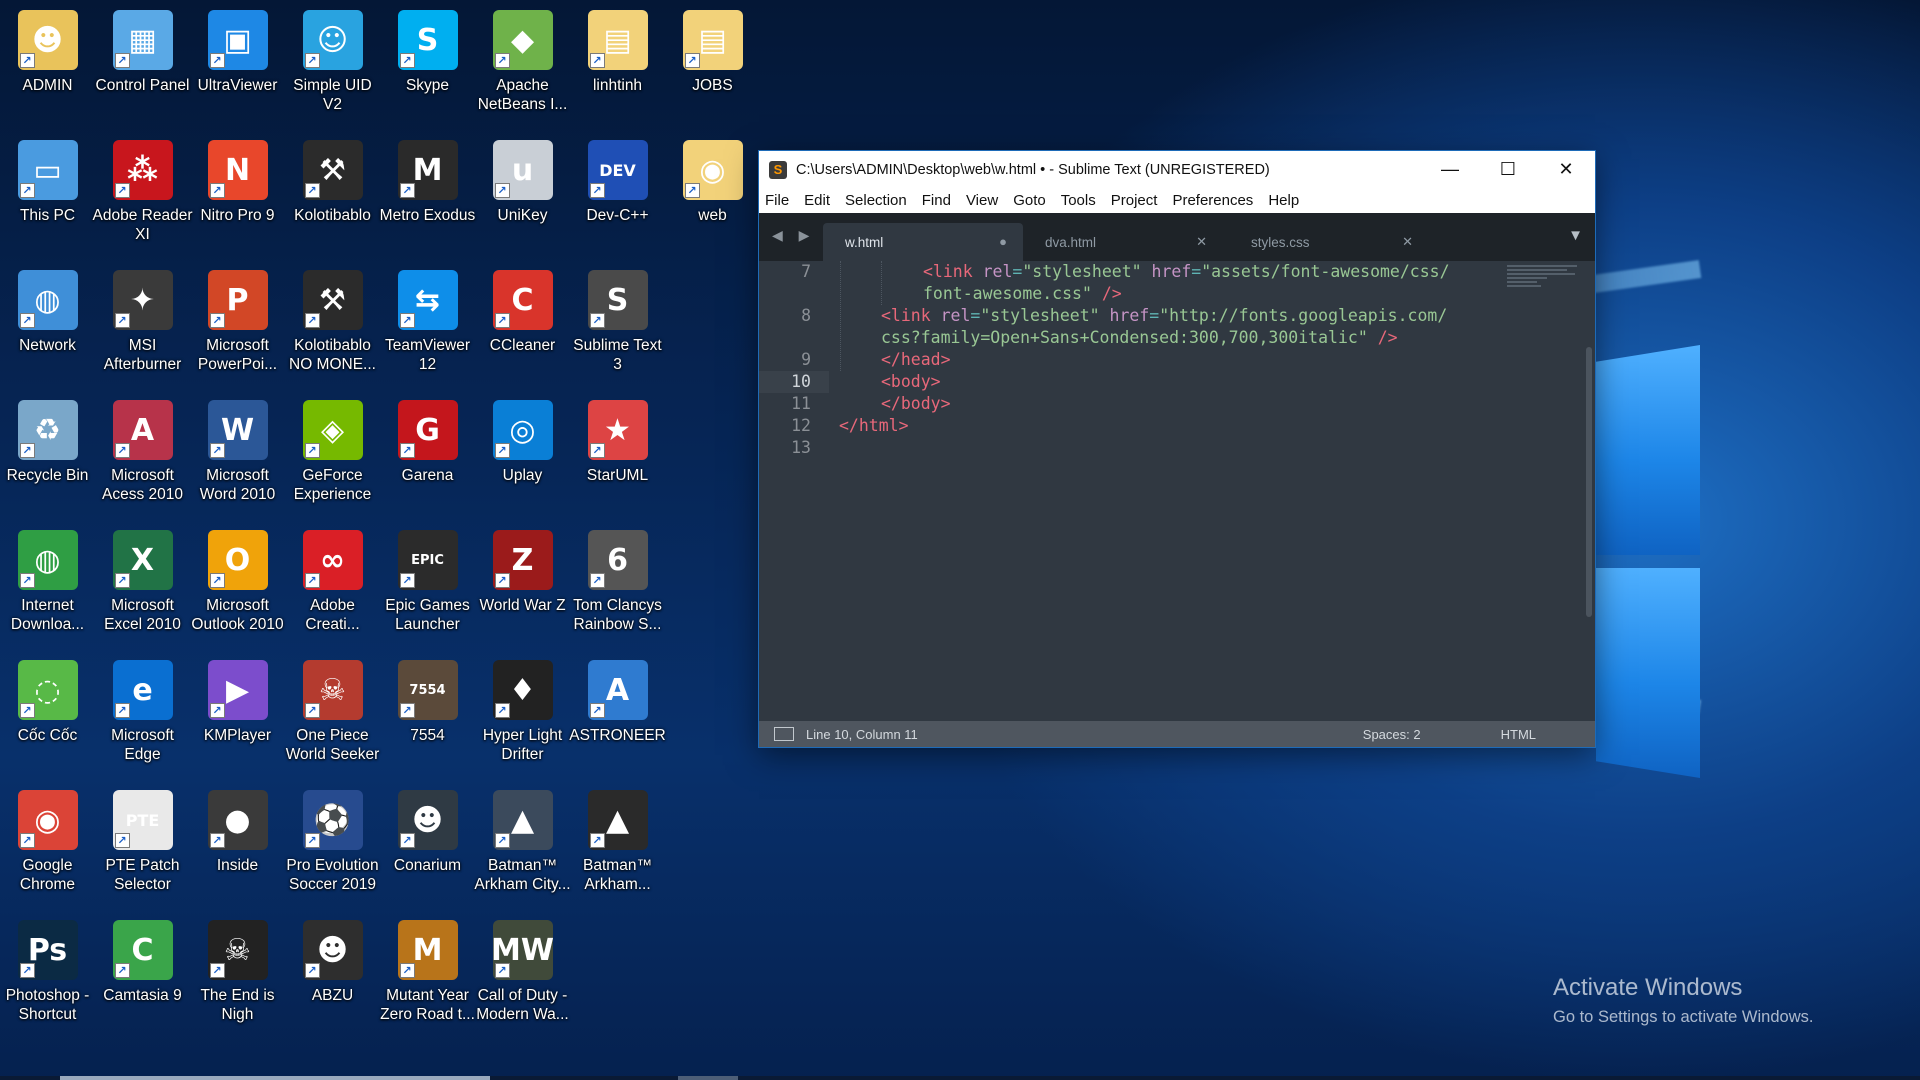  I want to click on desktop-icon-microsoft-excel-2010: X ↗ Microsoft Excel 2010, so click(142, 589).